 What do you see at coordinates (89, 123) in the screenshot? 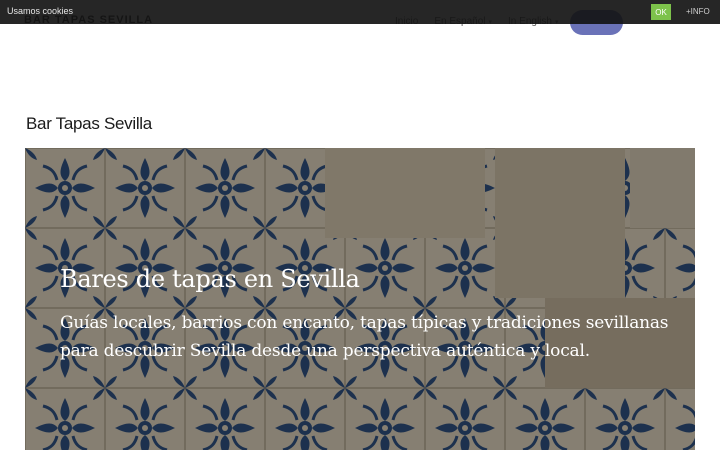
I see `page-title: Bar Tapas Sevilla` at bounding box center [89, 123].